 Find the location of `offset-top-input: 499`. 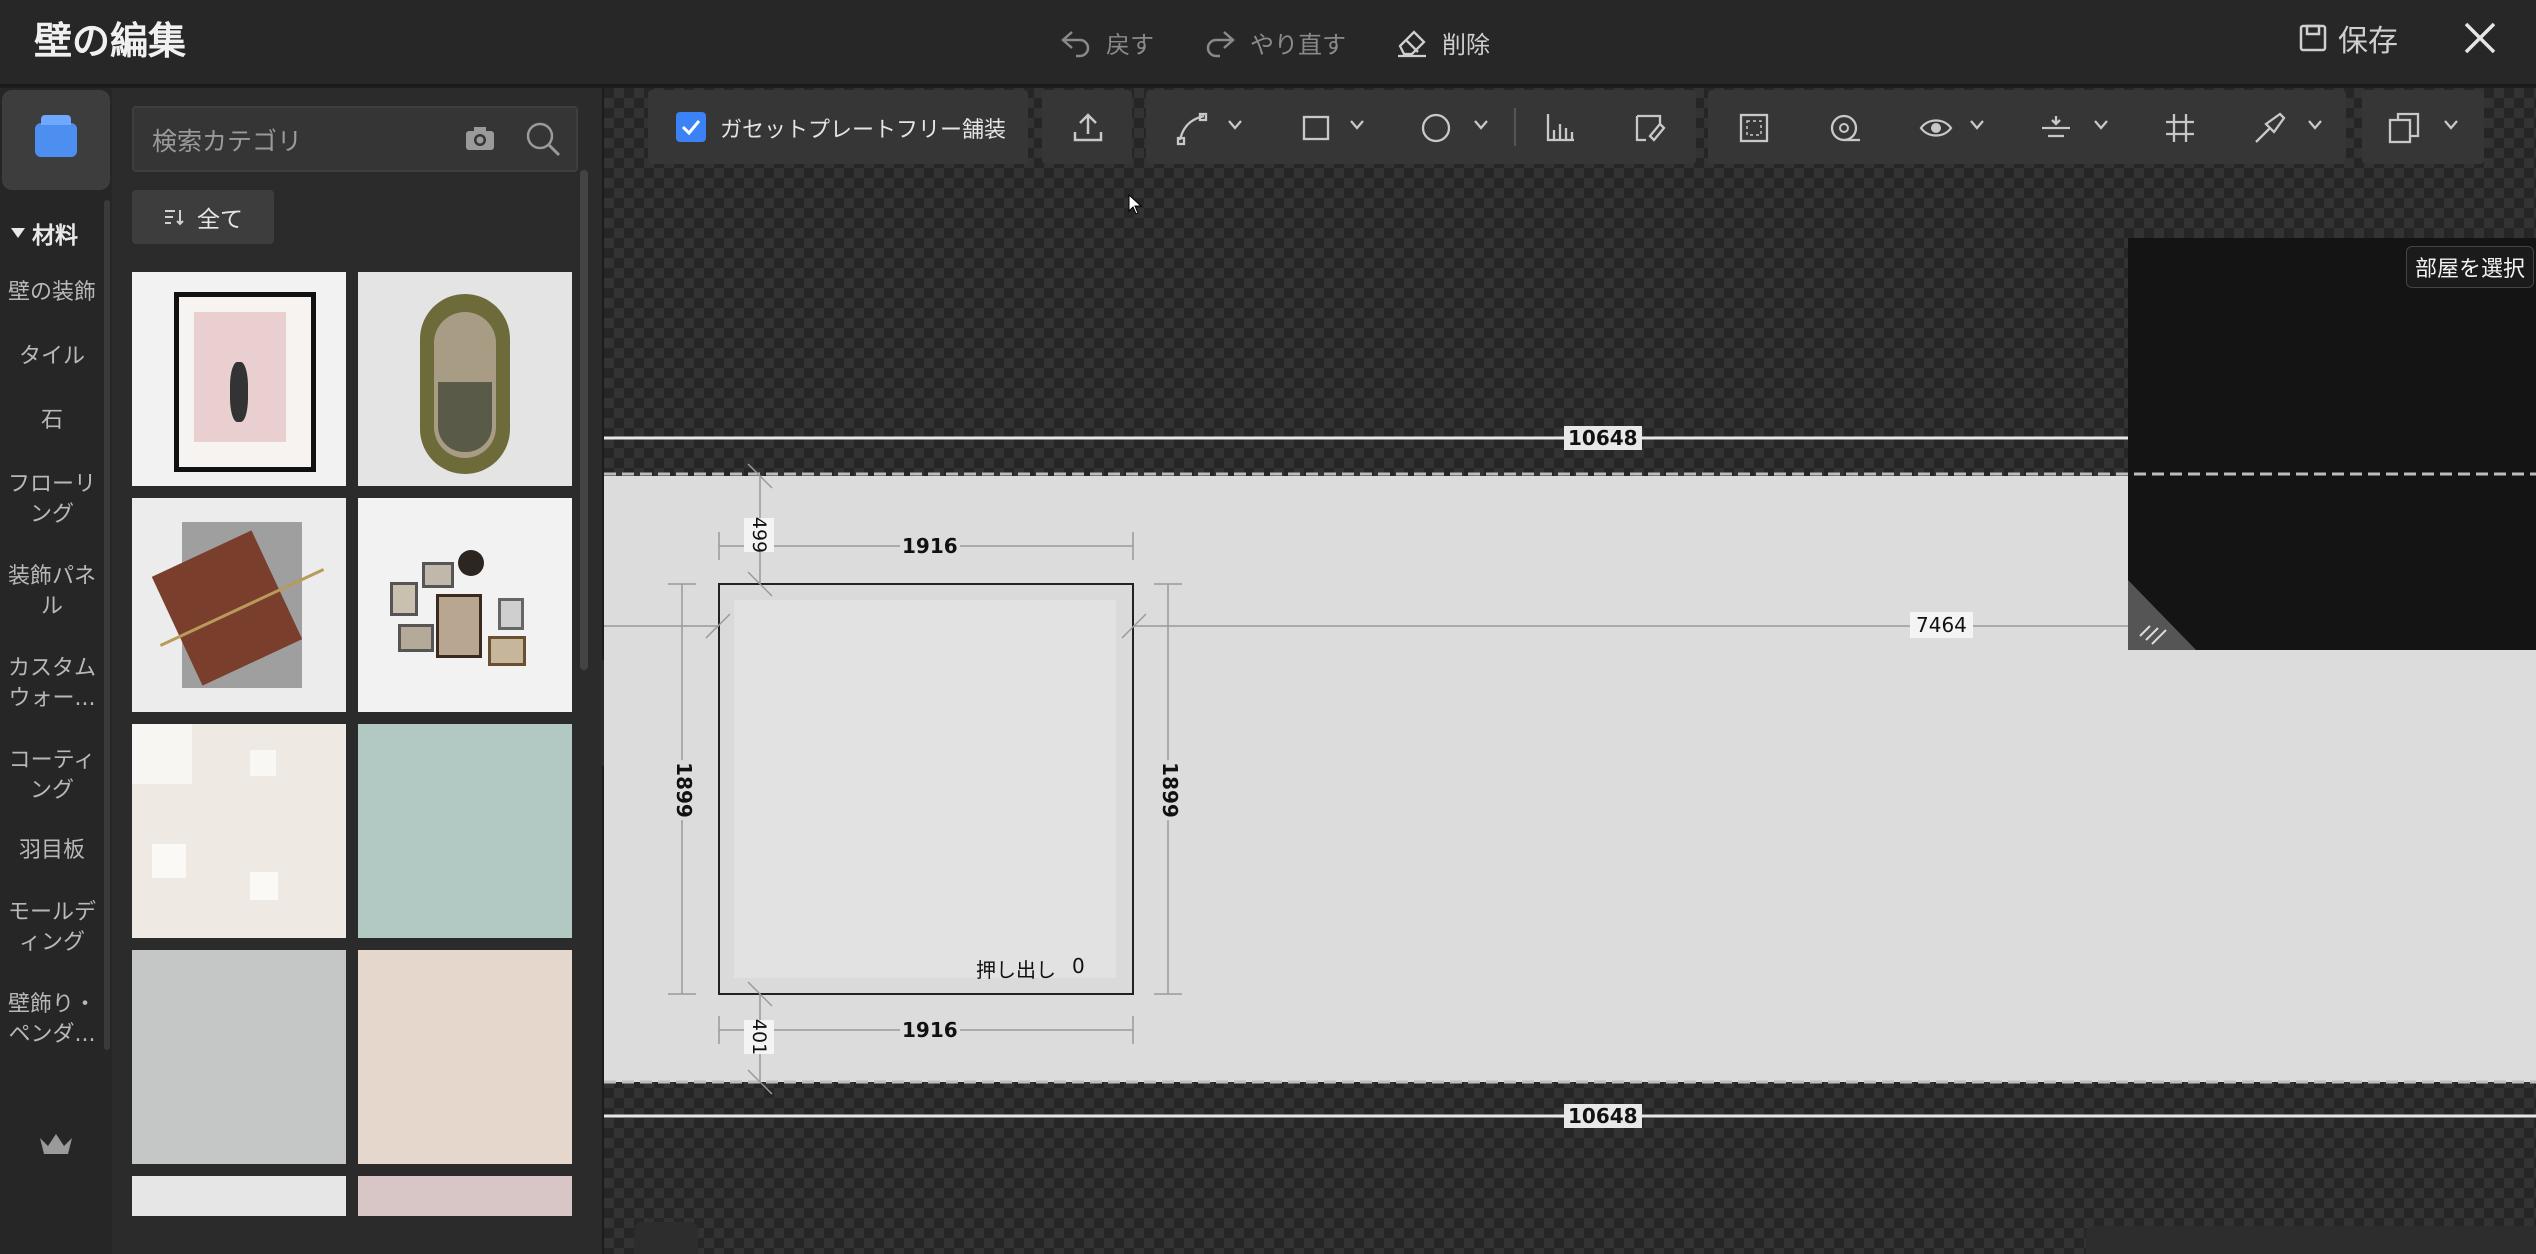

offset-top-input: 499 is located at coordinates (759, 535).